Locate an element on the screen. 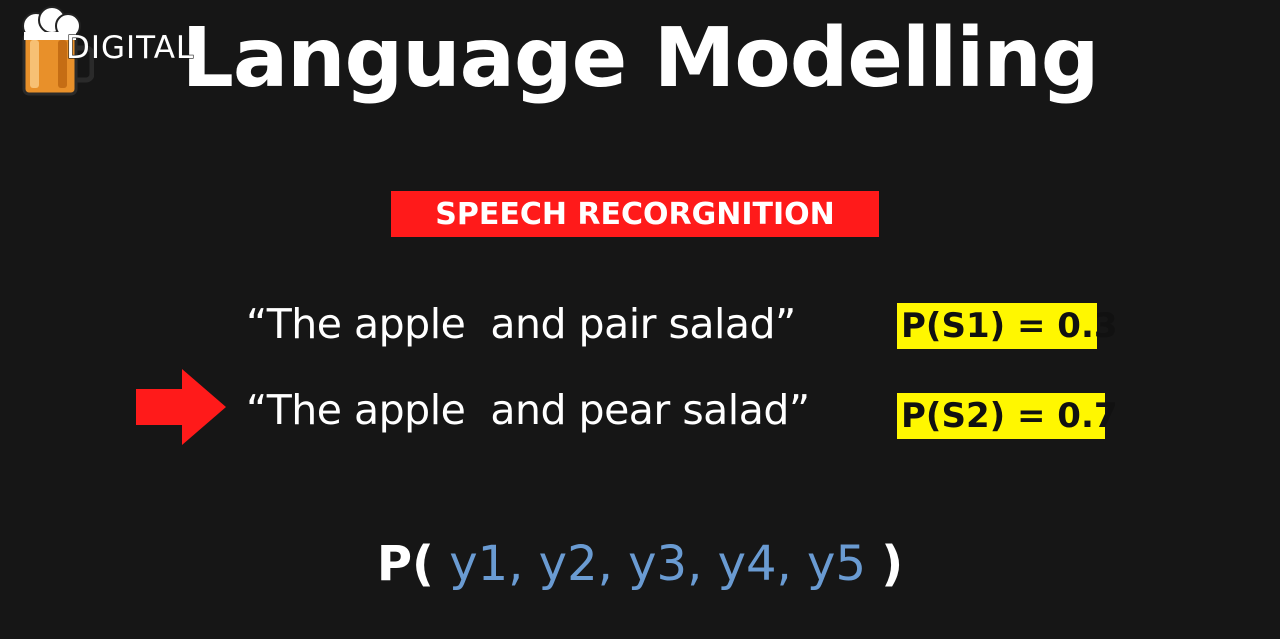  candidate-sentence-1: “The apple and pair salad” is located at coordinates (521, 324).